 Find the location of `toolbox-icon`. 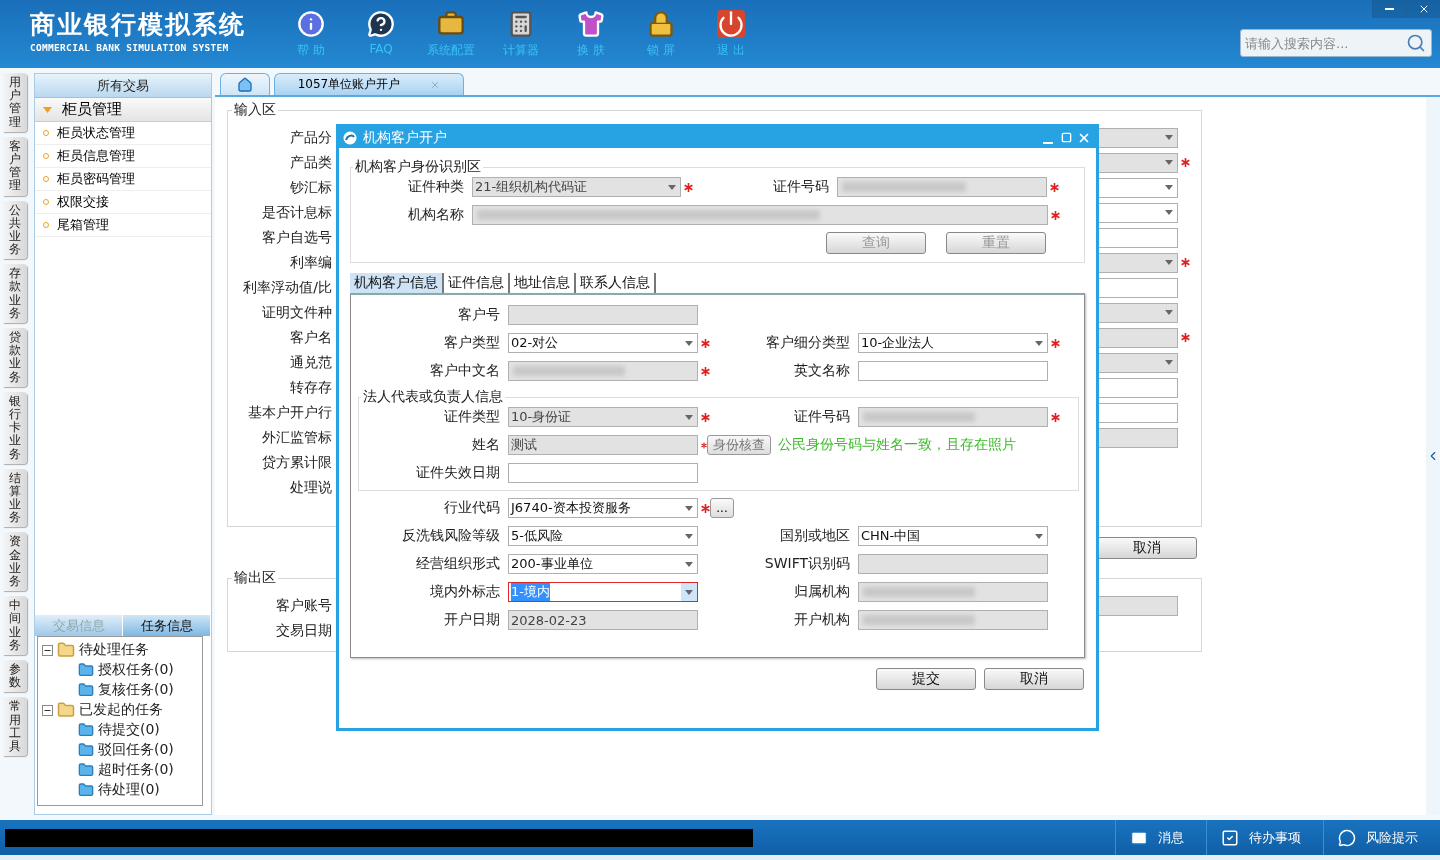

toolbox-icon is located at coordinates (451, 24).